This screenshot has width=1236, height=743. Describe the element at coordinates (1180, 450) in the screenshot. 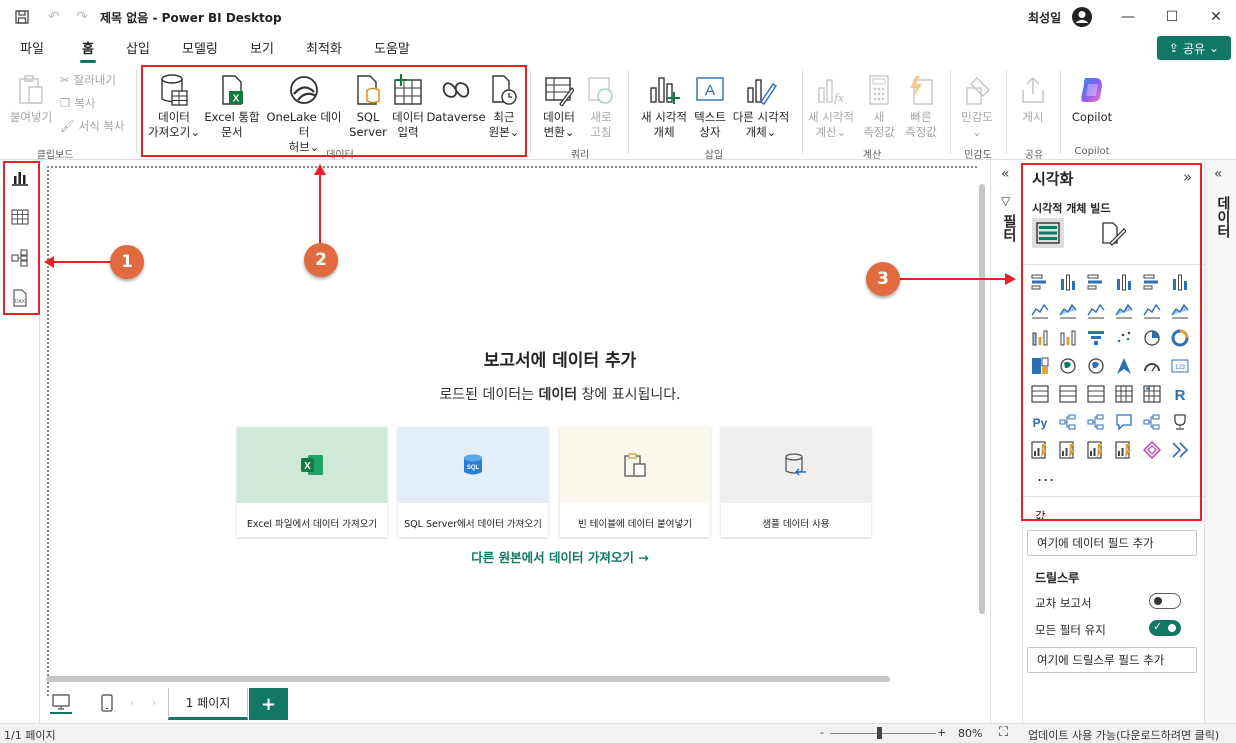

I see `more-arrow-icon` at that location.